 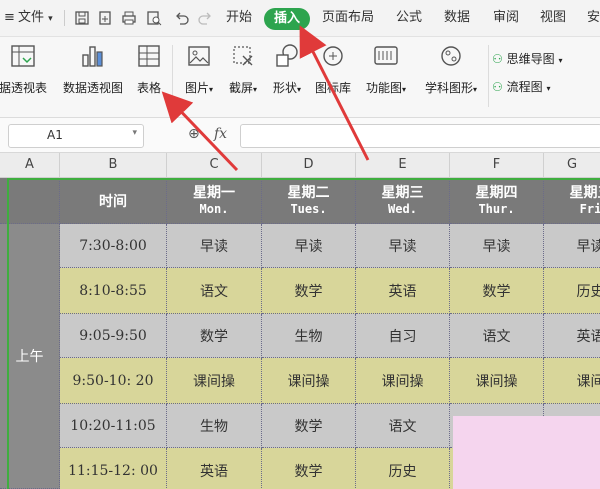 I want to click on day-header-mon: 星期一 Mon., so click(x=214, y=201).